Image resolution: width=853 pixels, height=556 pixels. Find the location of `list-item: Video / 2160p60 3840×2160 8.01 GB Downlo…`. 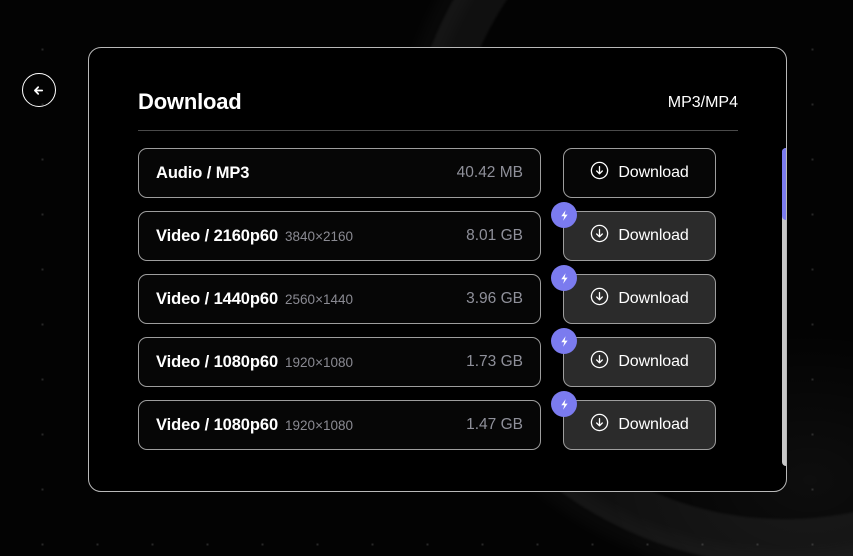

list-item: Video / 2160p60 3840×2160 8.01 GB Downlo… is located at coordinates (462, 231).